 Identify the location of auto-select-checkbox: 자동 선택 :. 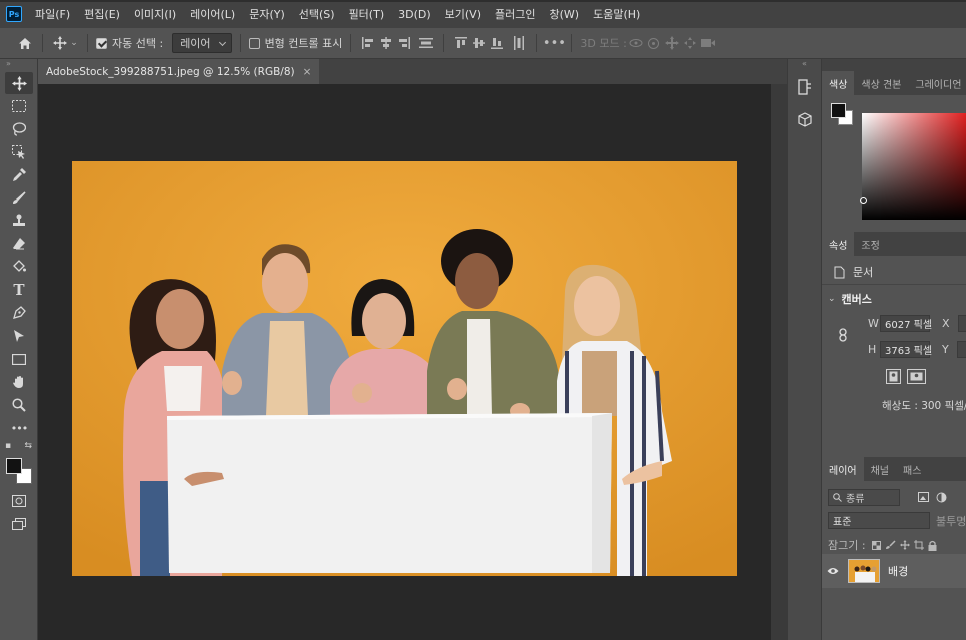
(129, 43).